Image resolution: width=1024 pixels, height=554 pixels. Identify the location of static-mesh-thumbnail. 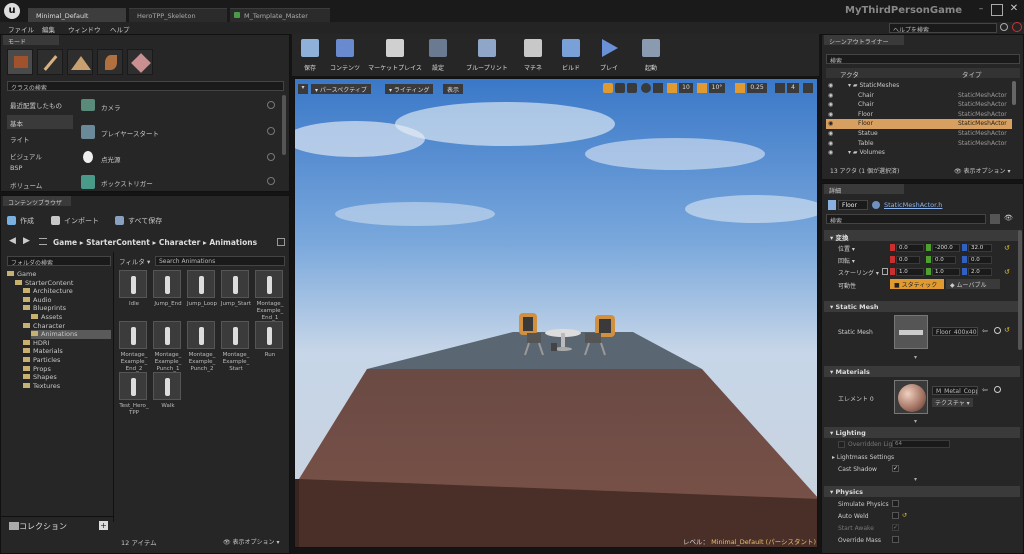
(911, 332).